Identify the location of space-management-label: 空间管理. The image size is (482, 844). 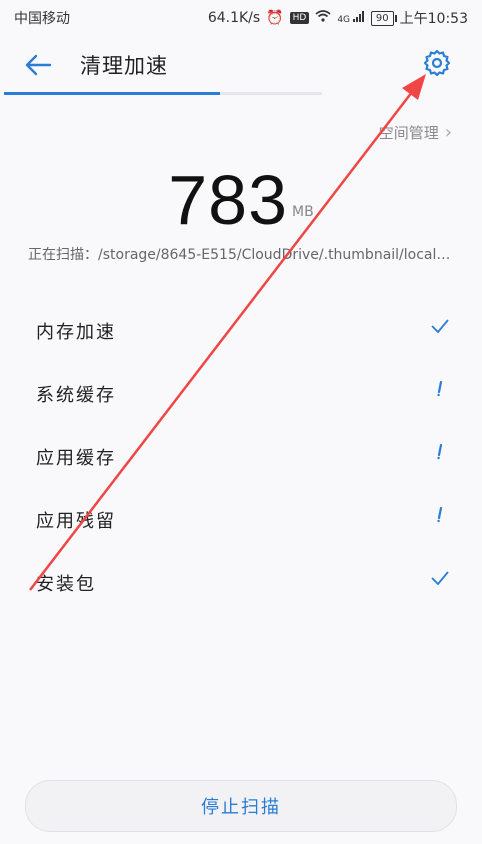
(408, 133).